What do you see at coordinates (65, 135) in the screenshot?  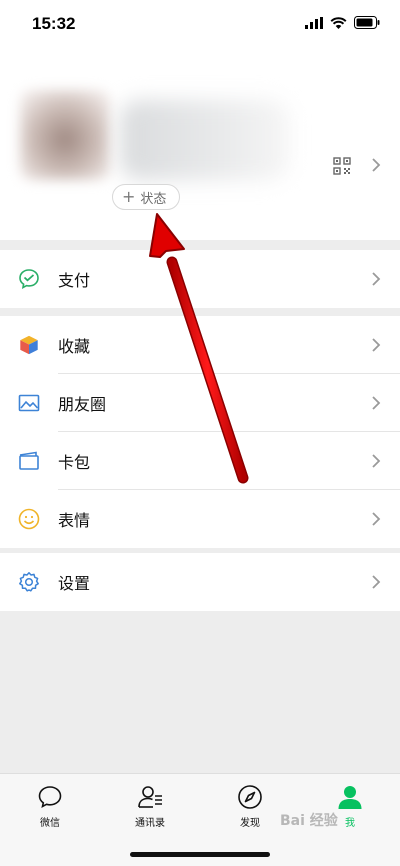 I see `avatar` at bounding box center [65, 135].